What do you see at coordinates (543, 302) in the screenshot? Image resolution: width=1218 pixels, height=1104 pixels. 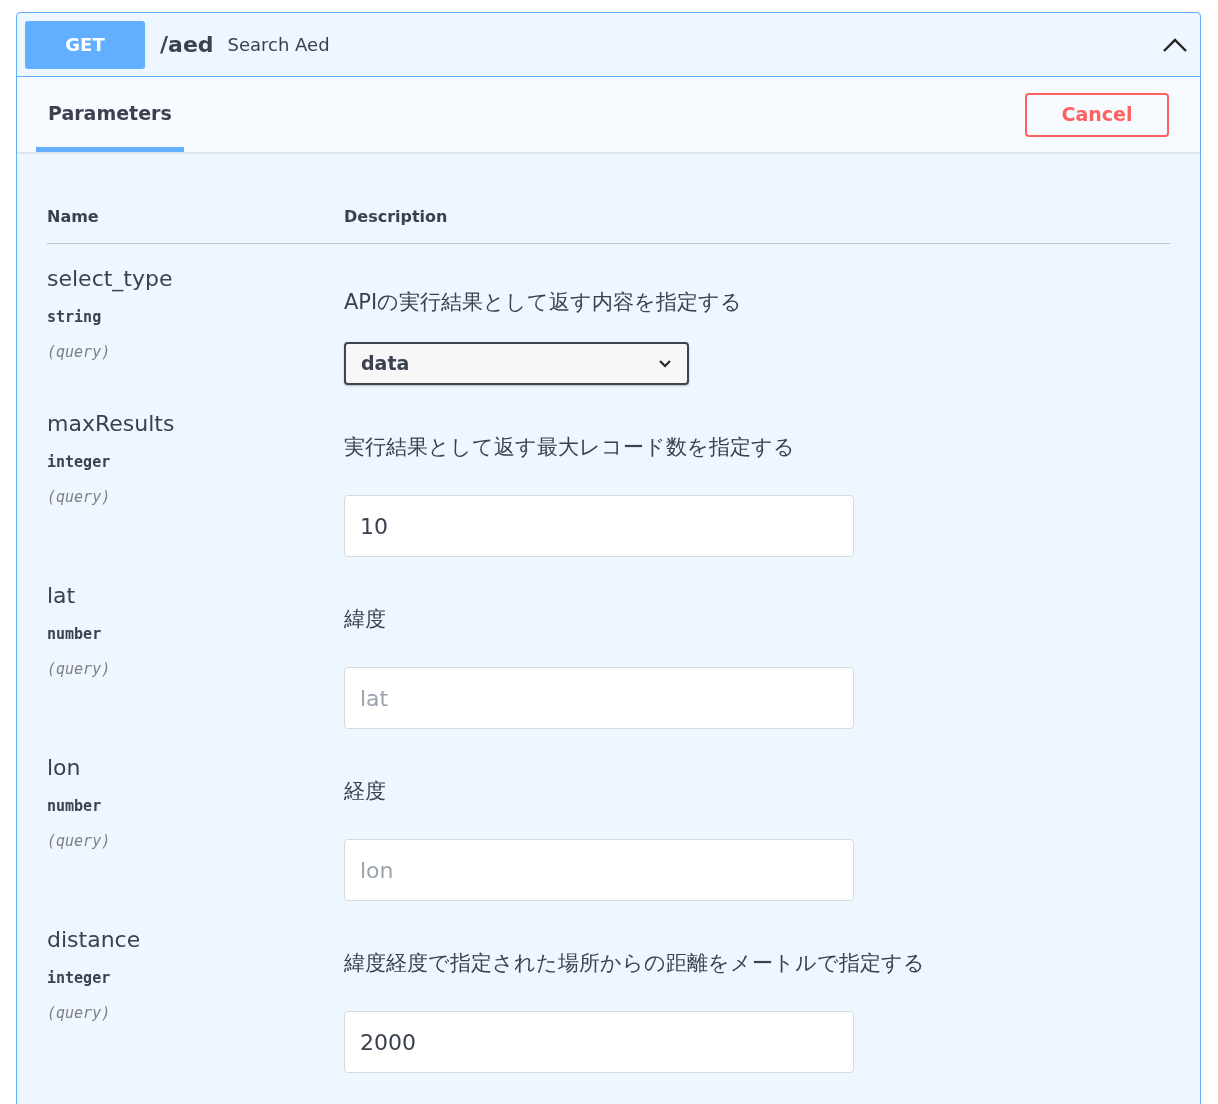 I see `parameter-description: APIの実行結果として返す内容を指定する` at bounding box center [543, 302].